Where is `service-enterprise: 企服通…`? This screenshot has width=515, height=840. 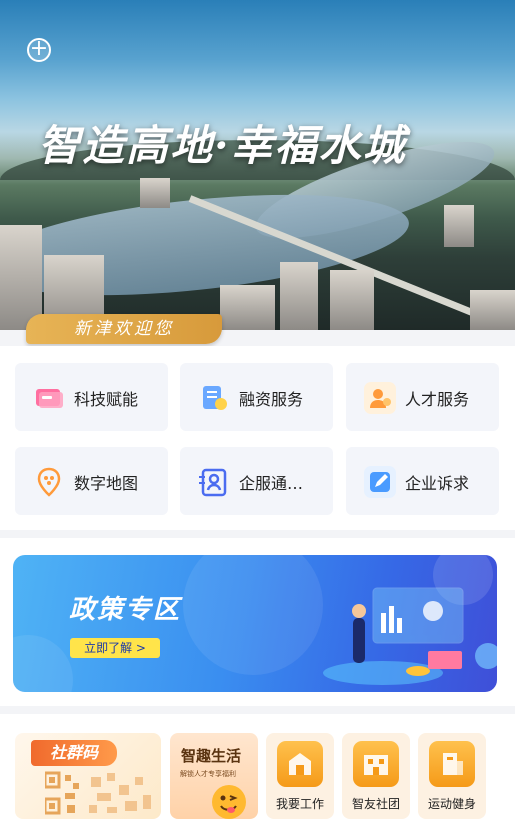 service-enterprise: 企服通… is located at coordinates (256, 481).